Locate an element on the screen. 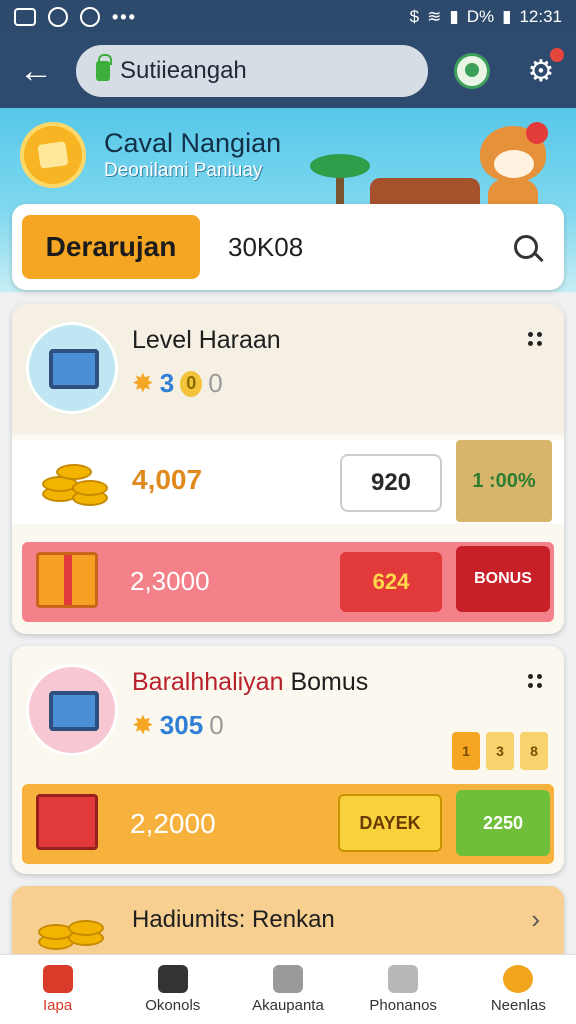 The width and height of the screenshot is (576, 1024). clock: 12:31 is located at coordinates (540, 16).